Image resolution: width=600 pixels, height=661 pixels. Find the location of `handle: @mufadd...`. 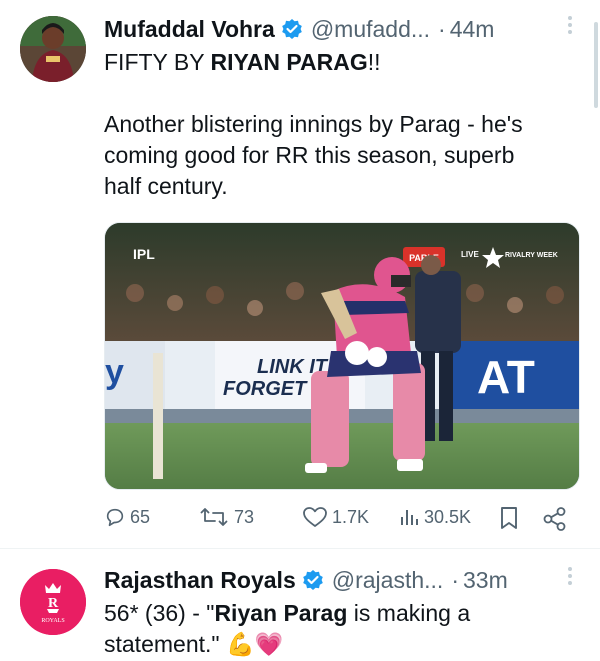

handle: @mufadd... is located at coordinates (370, 29).